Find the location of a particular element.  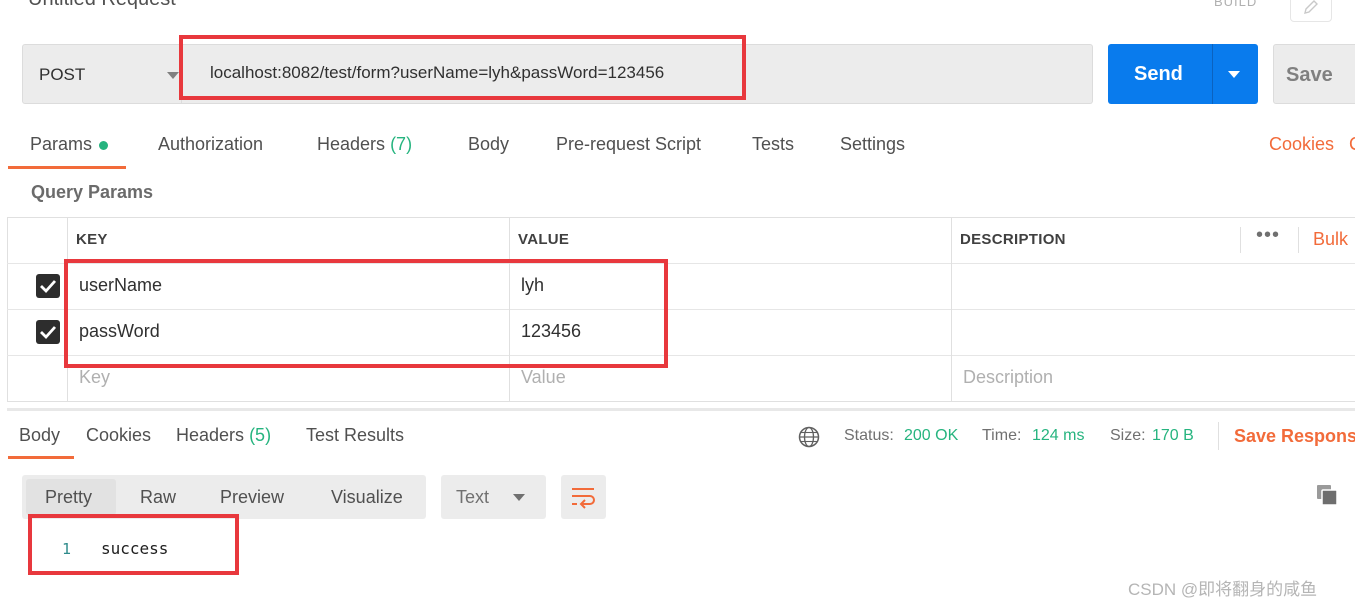

request-title: Untitled Request is located at coordinates (102, 5).